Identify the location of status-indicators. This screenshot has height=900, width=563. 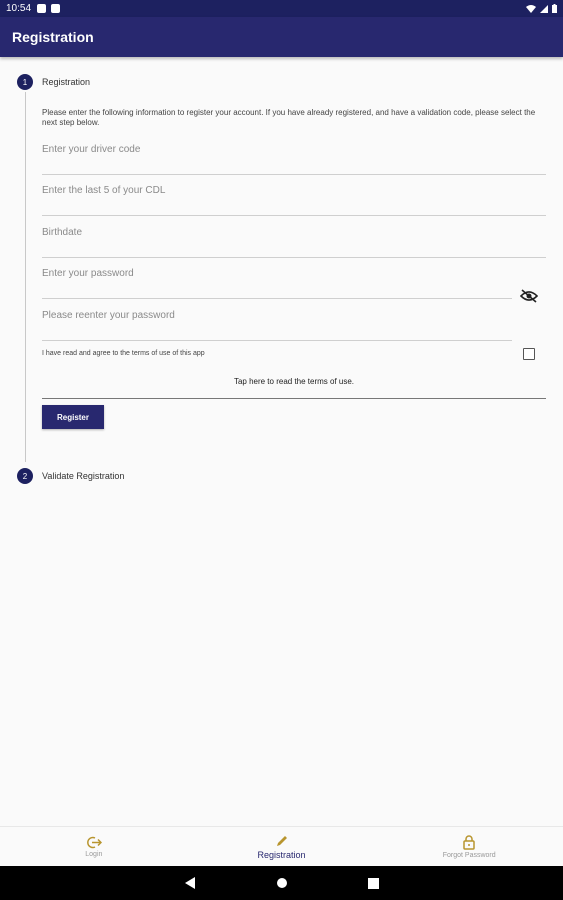
(541, 8).